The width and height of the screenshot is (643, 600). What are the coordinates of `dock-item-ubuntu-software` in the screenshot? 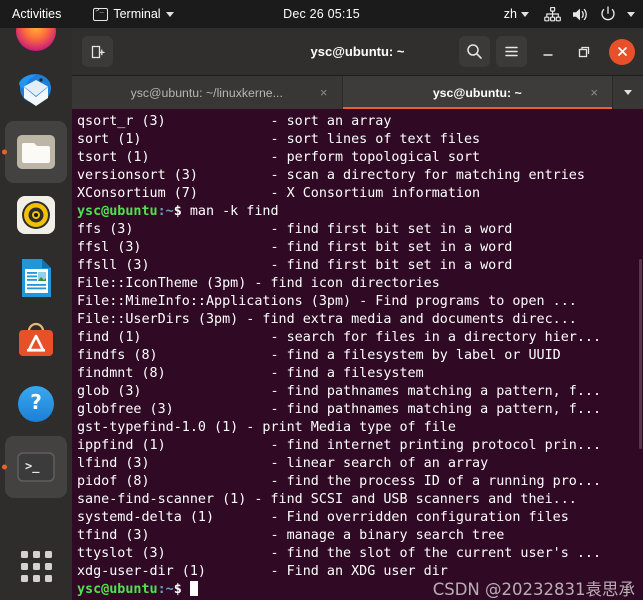 It's located at (36, 341).